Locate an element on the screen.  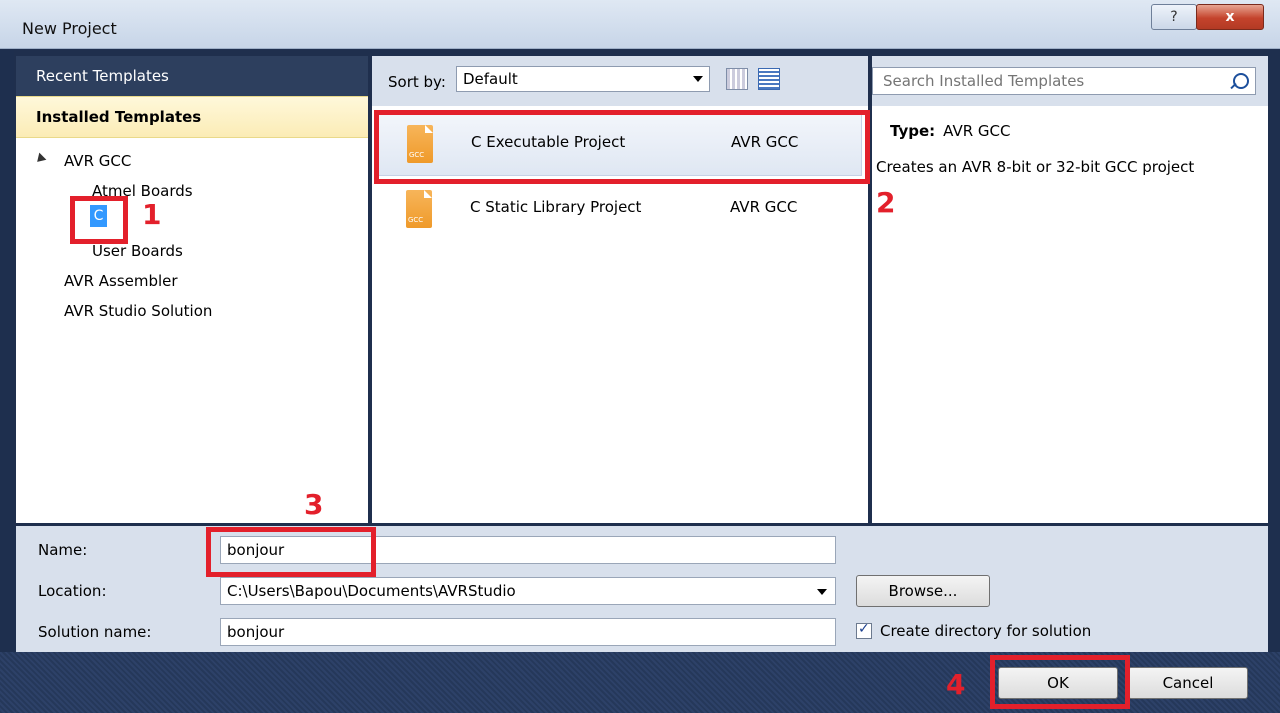
solution-name-label: Solution name: is located at coordinates (95, 632).